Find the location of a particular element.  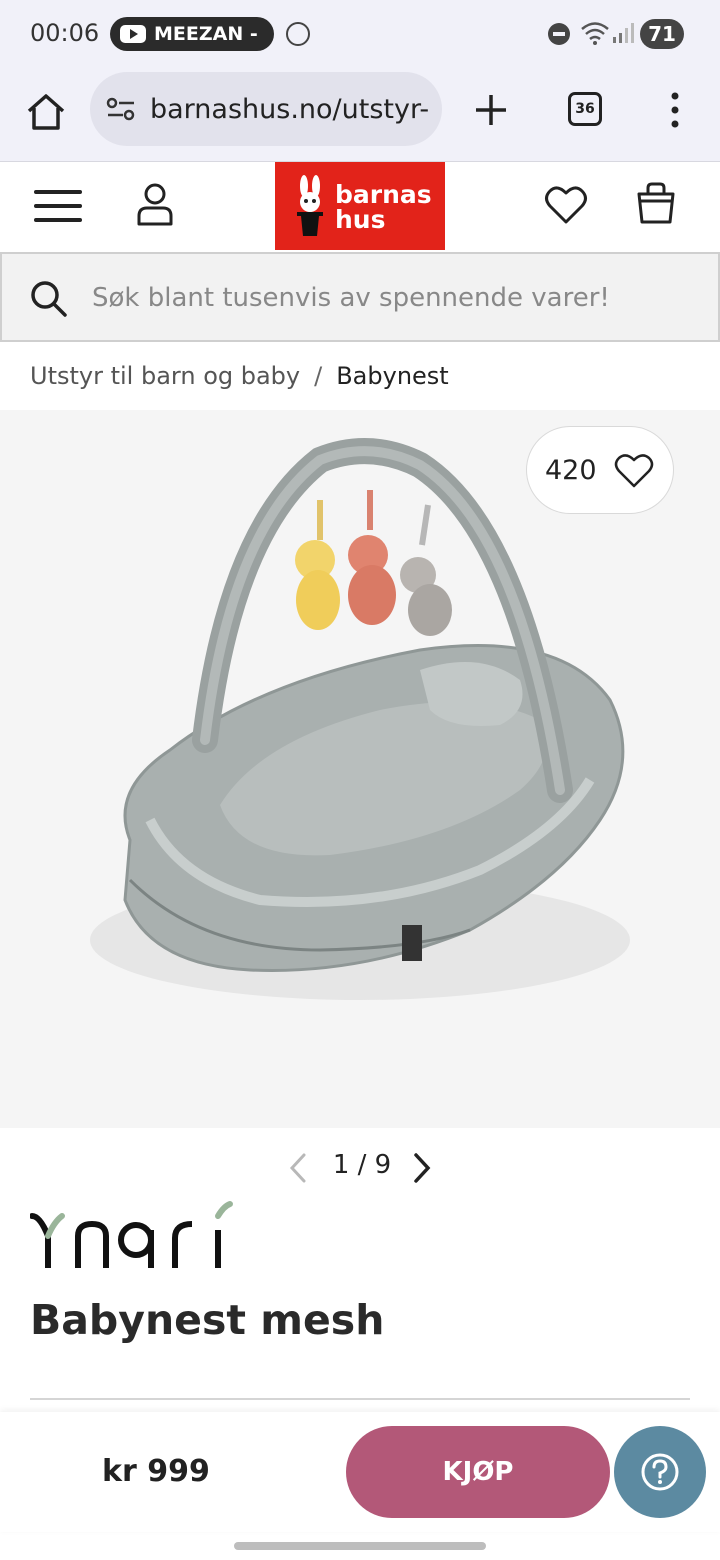

site-settings-icon is located at coordinates (121, 109).